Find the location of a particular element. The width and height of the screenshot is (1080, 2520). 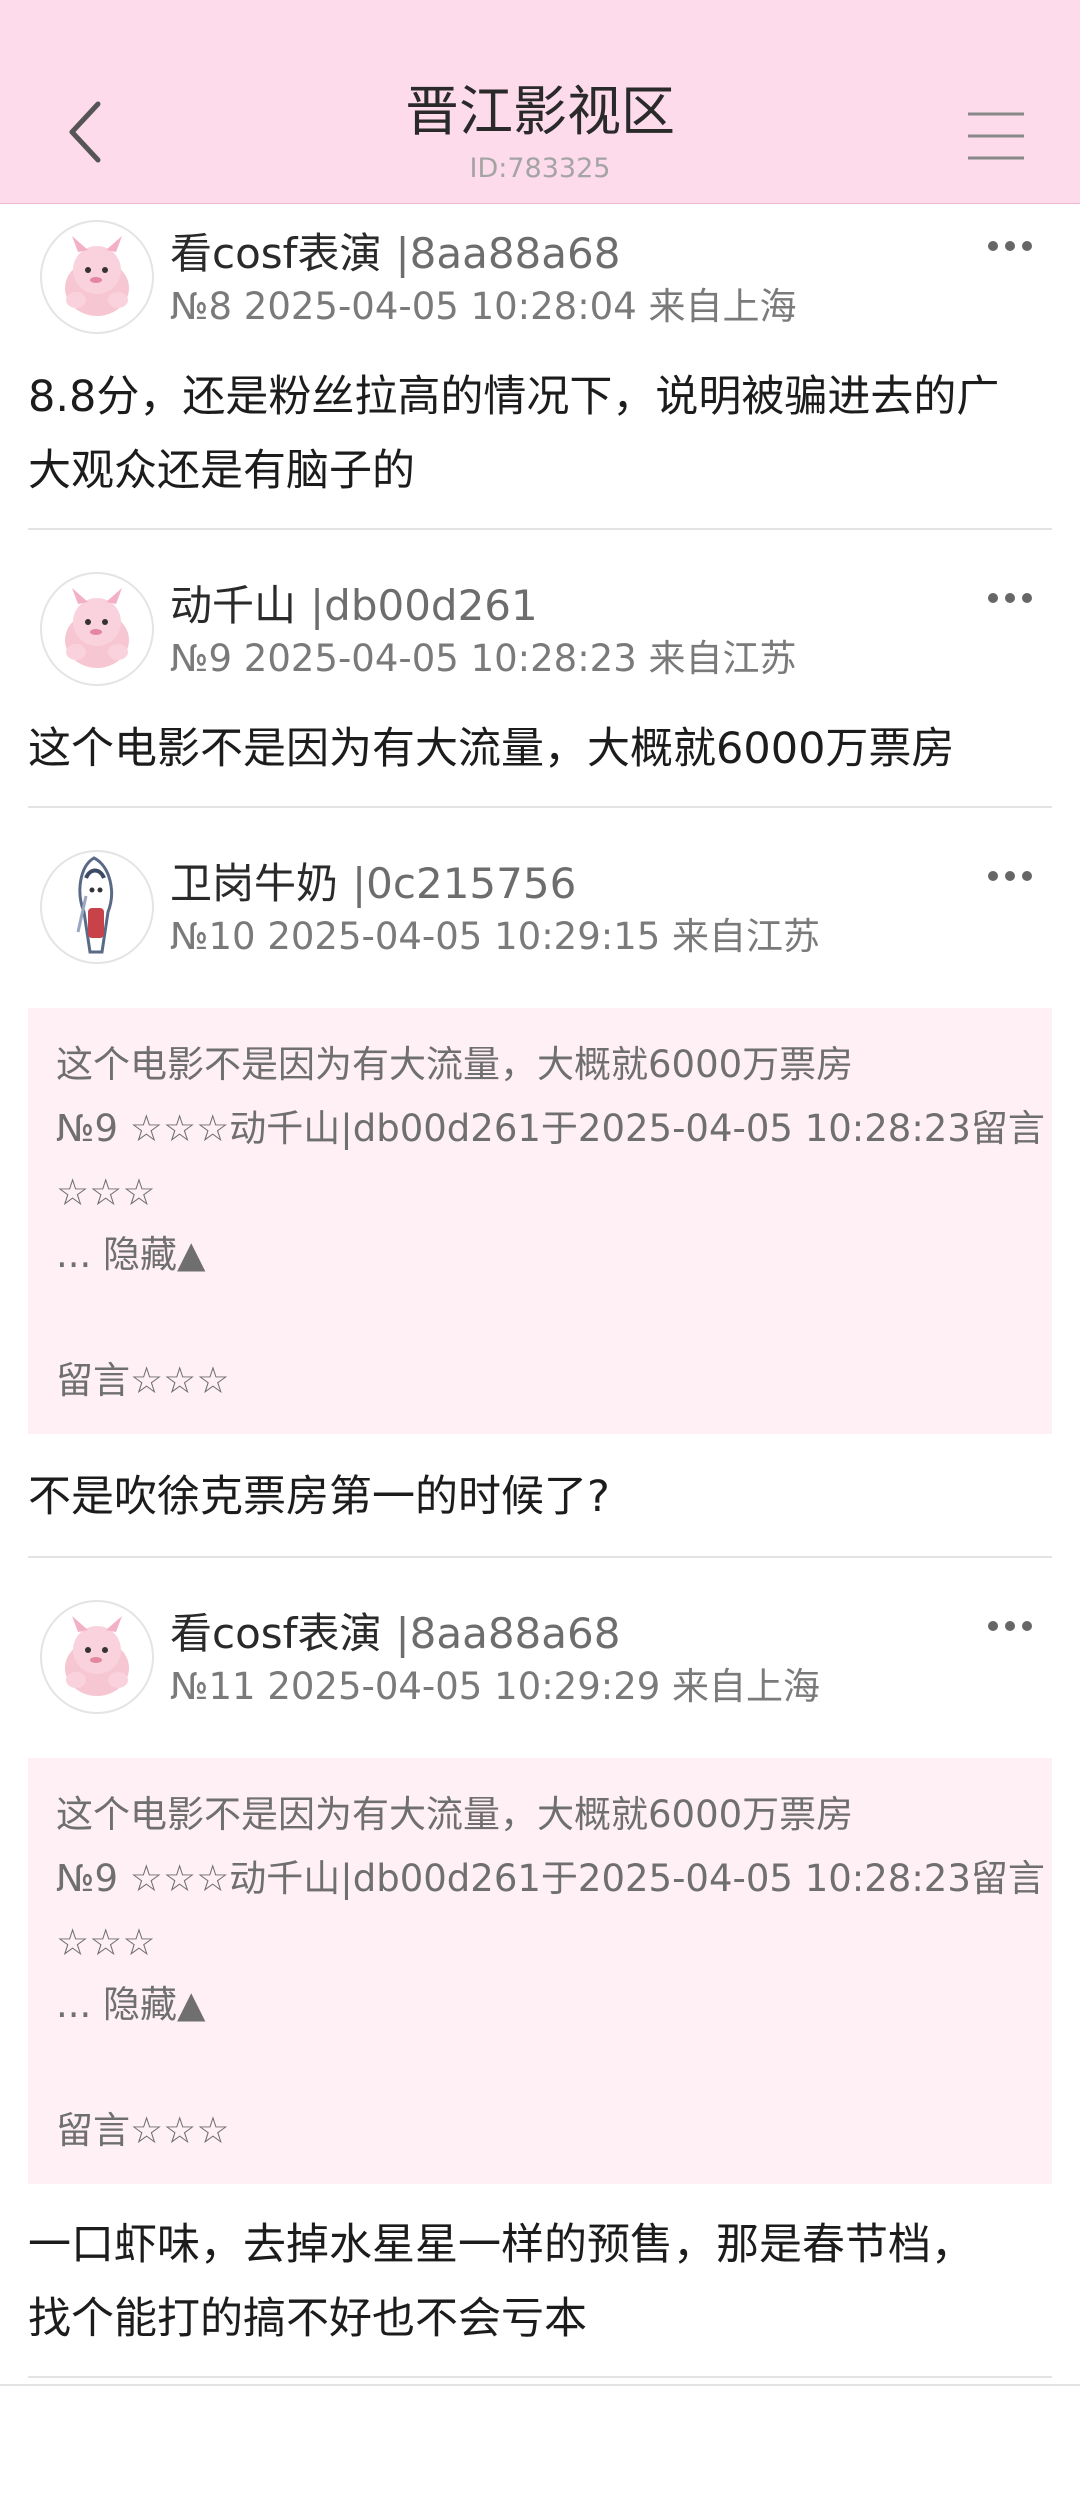

post-content: 不是吹徐克票房第一的时候了? is located at coordinates (540, 1497).